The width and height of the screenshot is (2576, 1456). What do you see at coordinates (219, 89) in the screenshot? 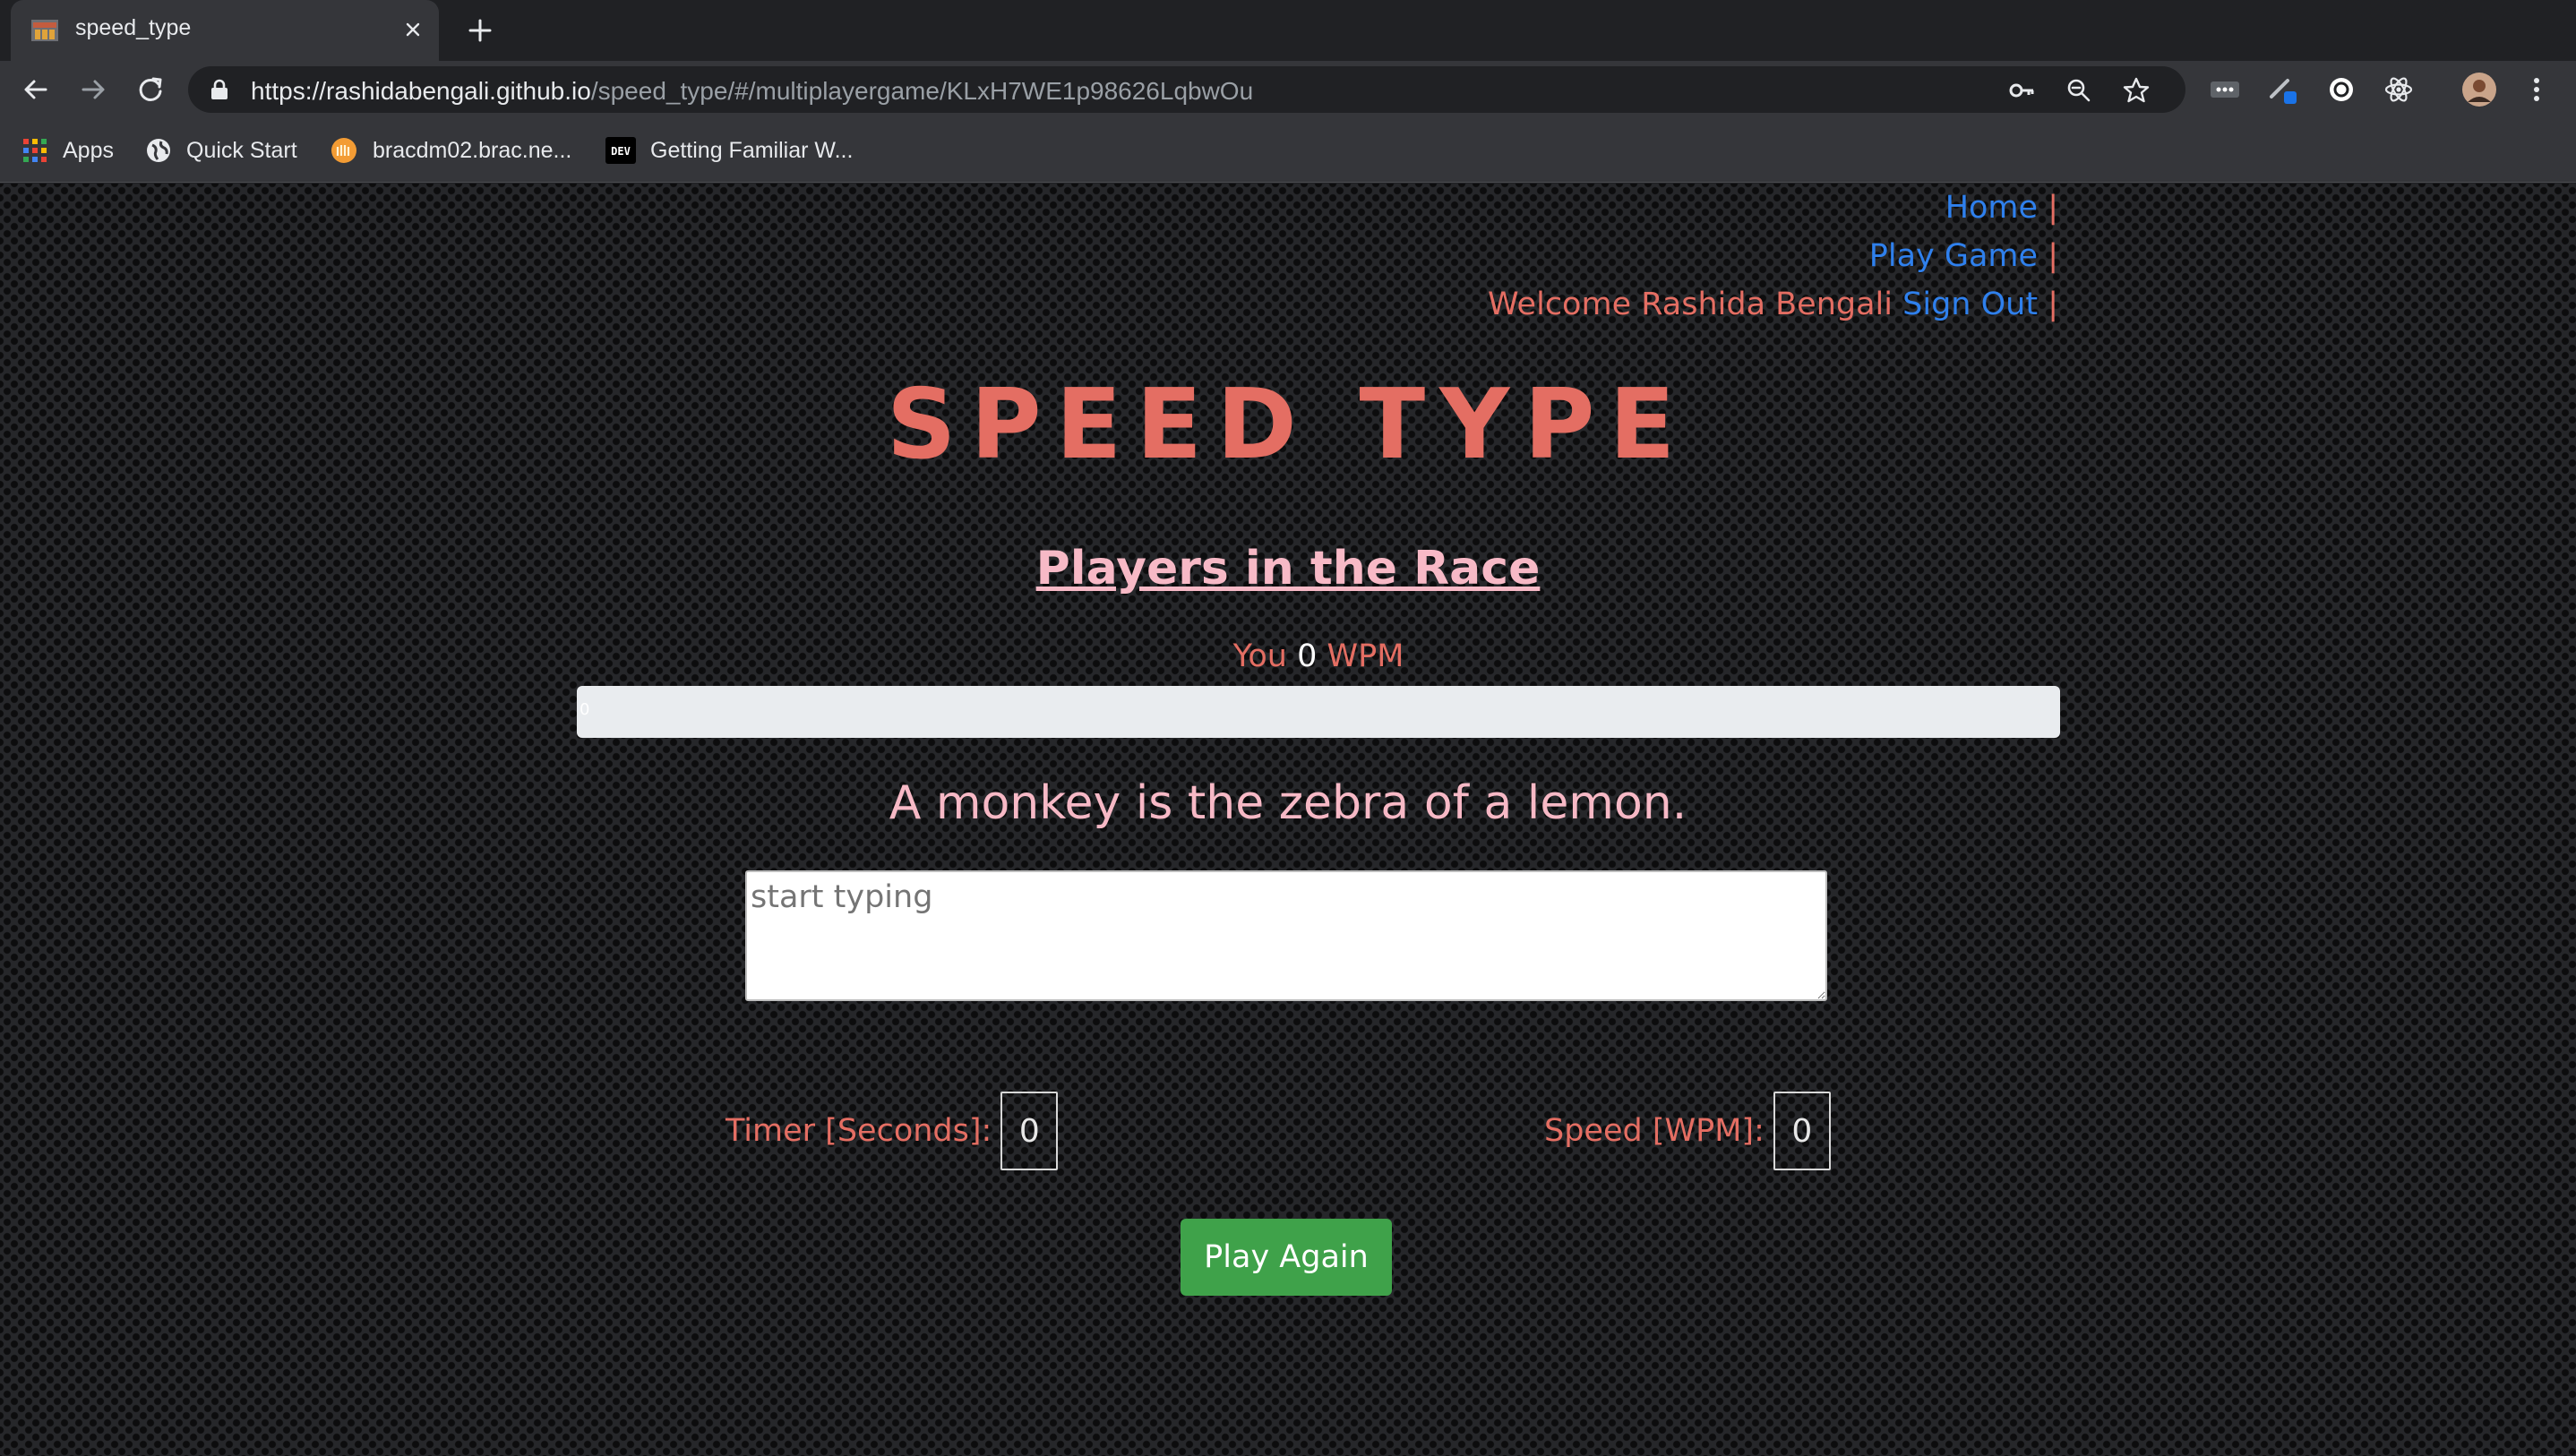
I see `lock-icon` at bounding box center [219, 89].